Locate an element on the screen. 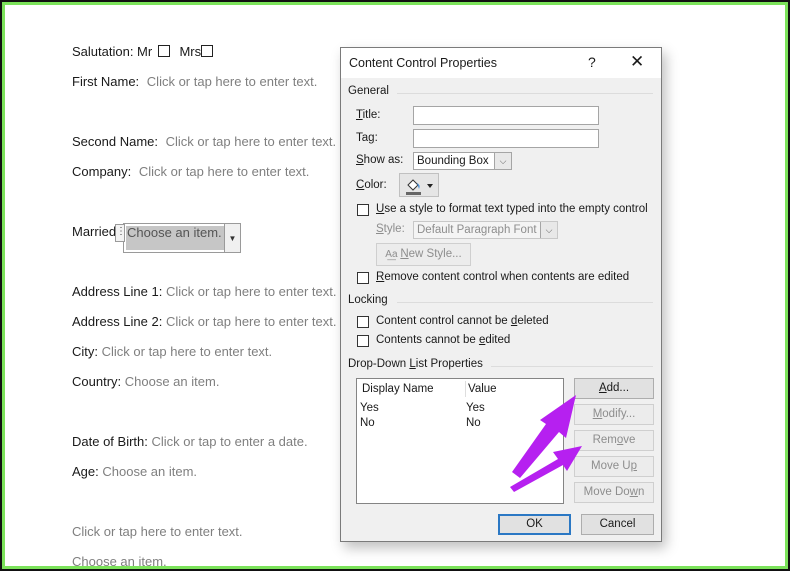  paint-bucket-icon is located at coordinates (419, 187).